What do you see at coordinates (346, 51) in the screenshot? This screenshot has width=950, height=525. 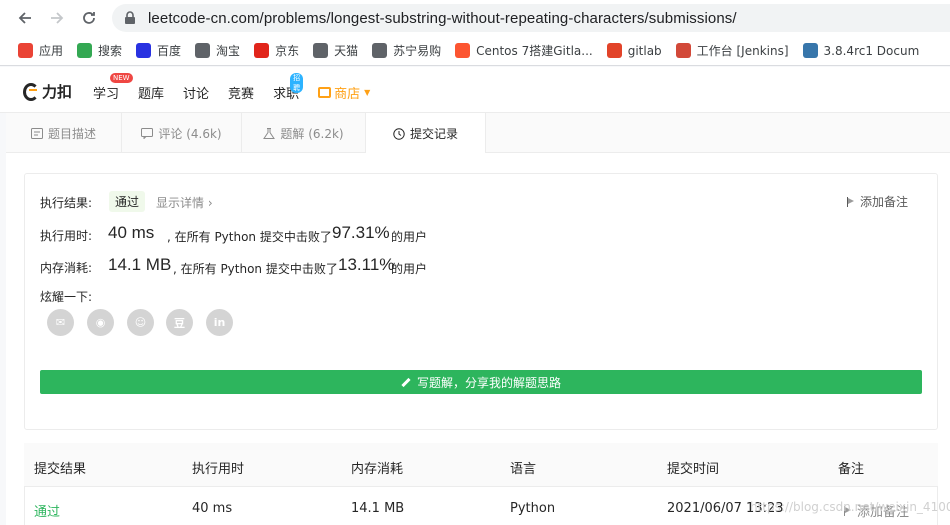 I see `bookmark-label: 天猫` at bounding box center [346, 51].